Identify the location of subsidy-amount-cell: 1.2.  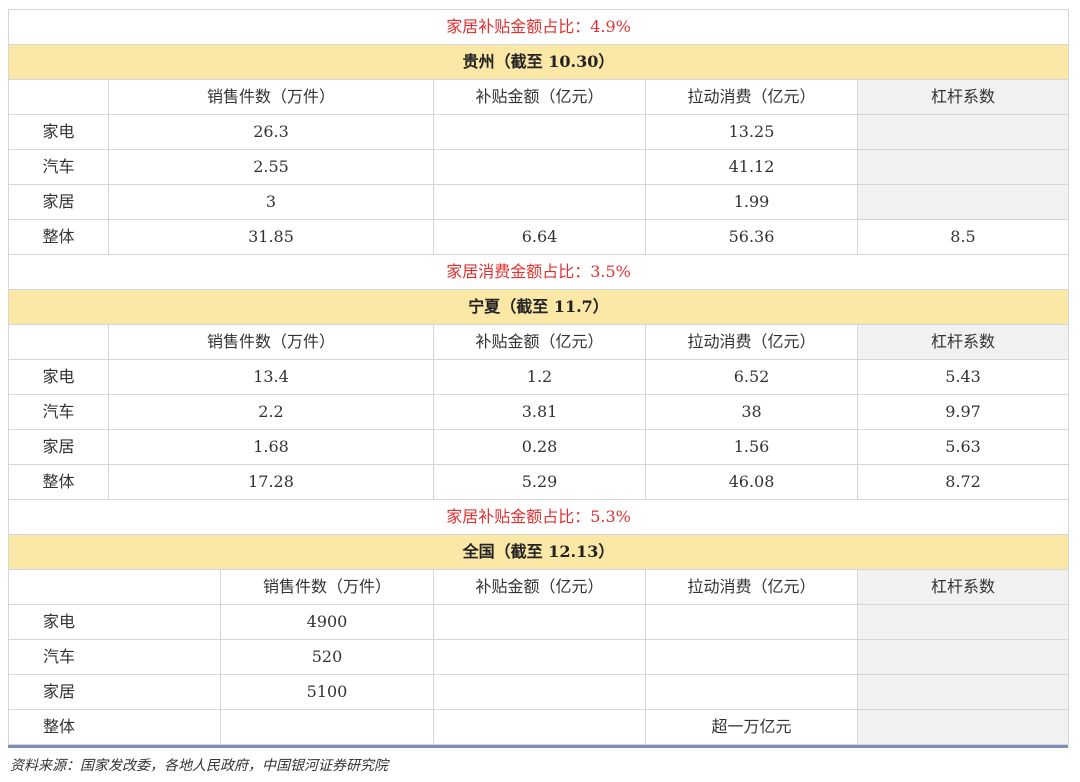
(539, 377).